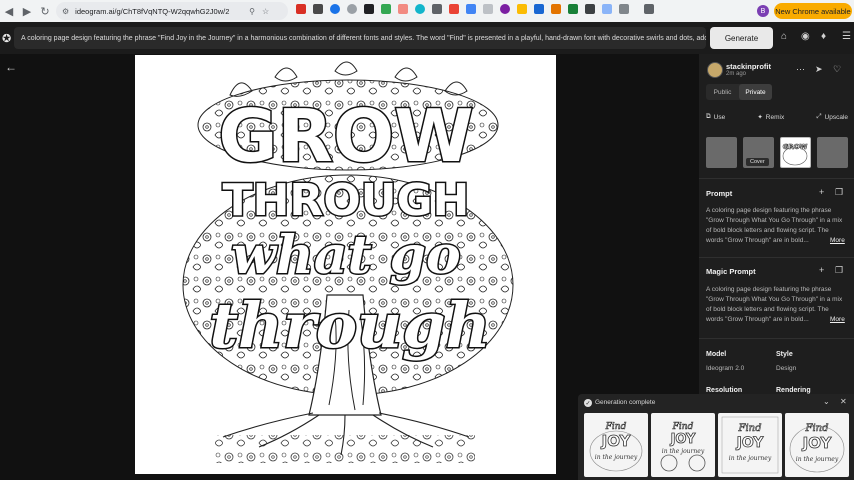 This screenshot has width=854, height=480. What do you see at coordinates (265, 11) in the screenshot?
I see `bookmark-star-icon: ☆` at bounding box center [265, 11].